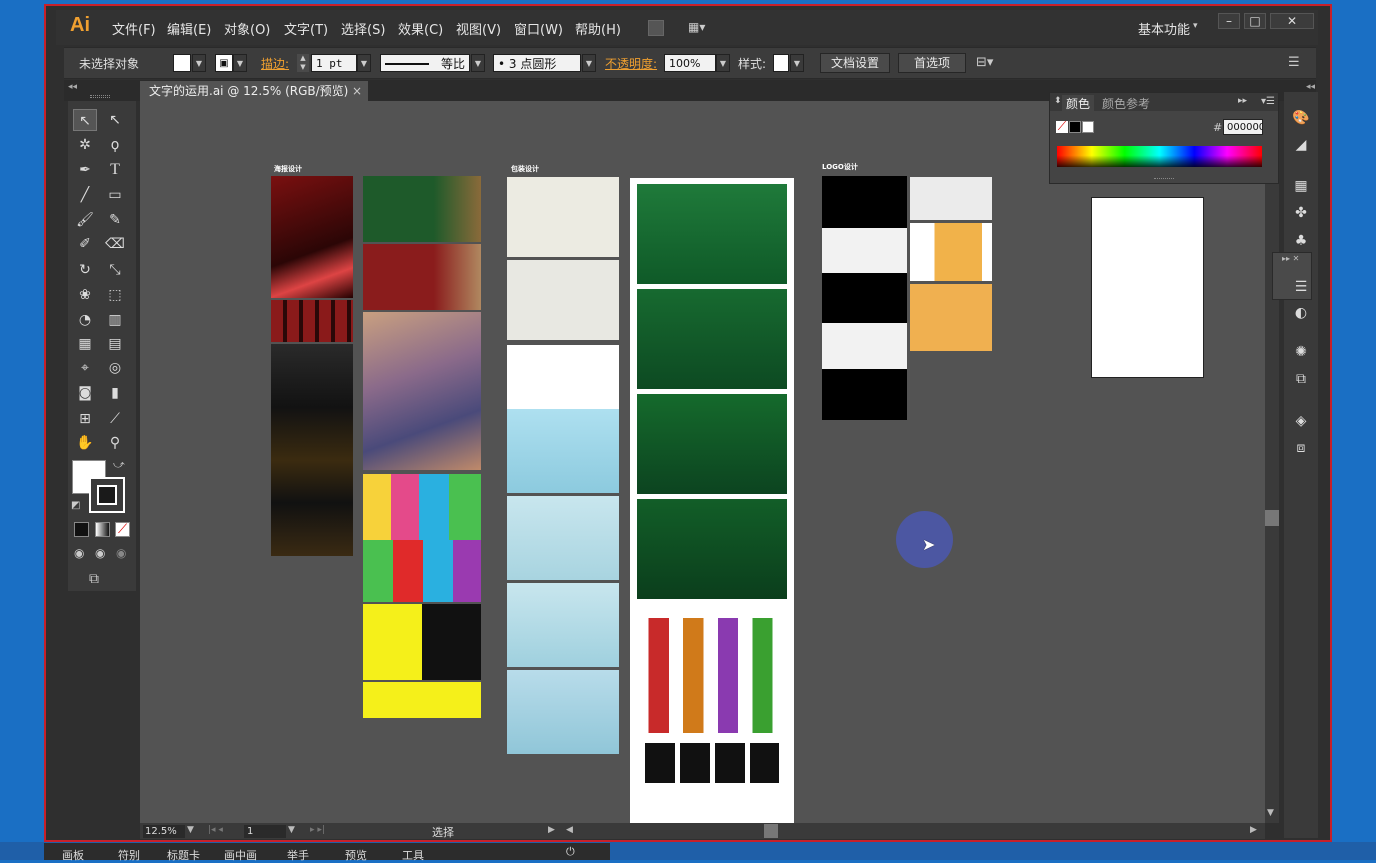  What do you see at coordinates (1301, 118) in the screenshot?
I see `color-panel-icon: 🎨` at bounding box center [1301, 118].